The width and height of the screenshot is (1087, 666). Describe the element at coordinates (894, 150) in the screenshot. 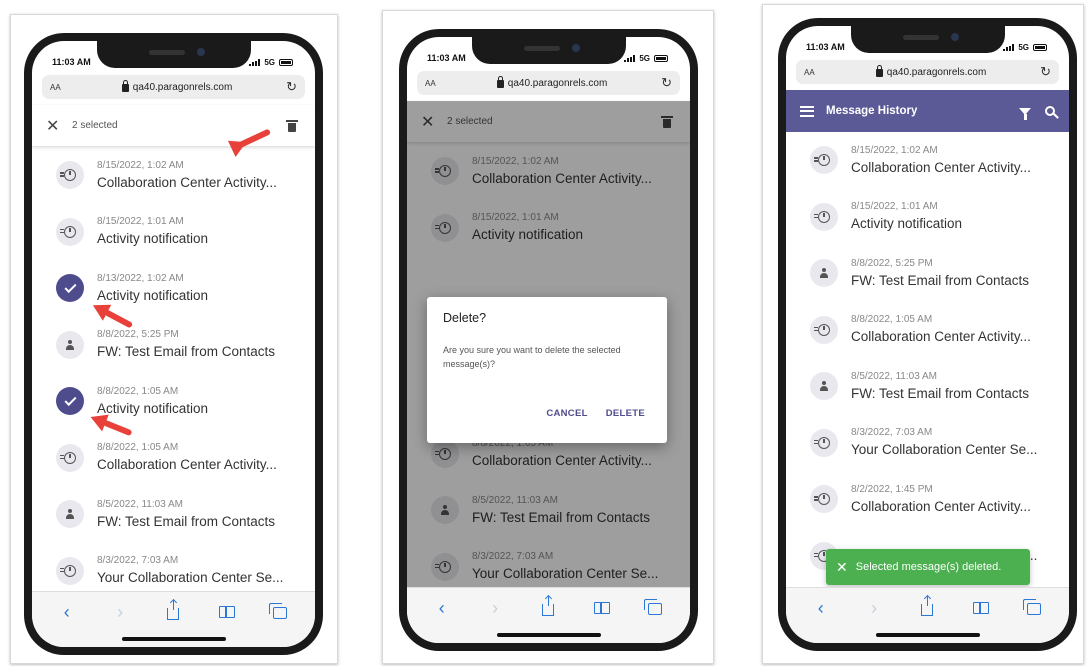

I see `message-date: 8/15/2022, 1:02 AM` at that location.